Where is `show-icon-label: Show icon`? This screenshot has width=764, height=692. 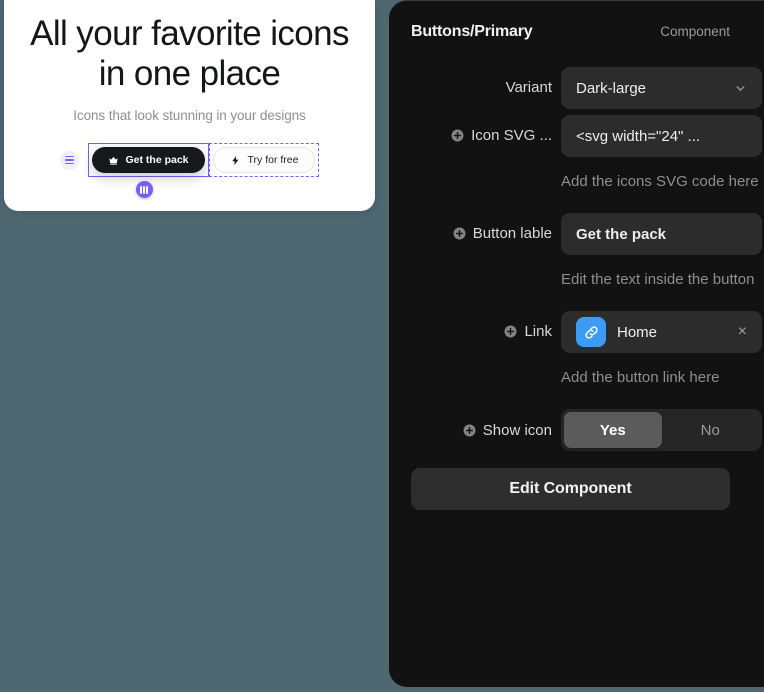 show-icon-label: Show icon is located at coordinates (486, 430).